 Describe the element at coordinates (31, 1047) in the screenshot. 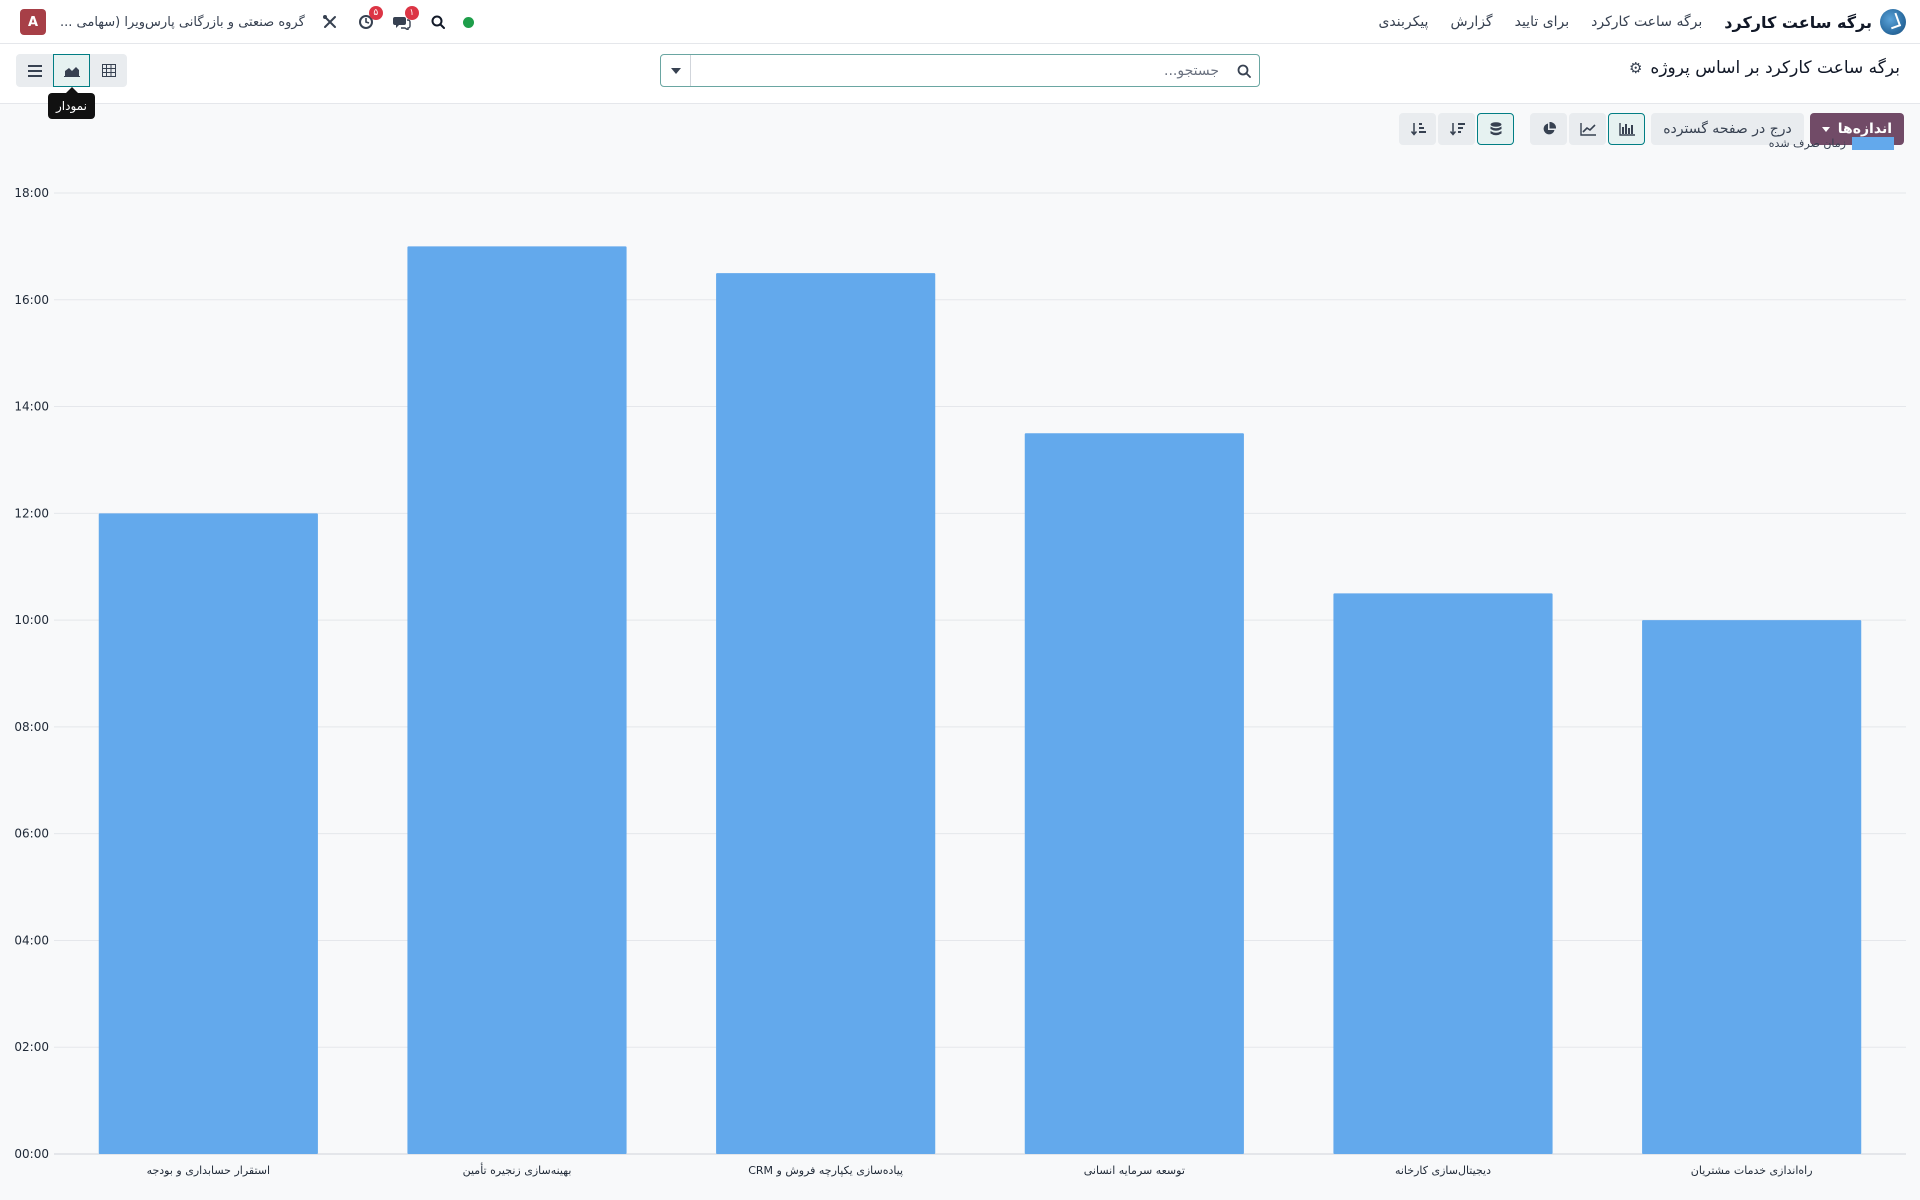

I see `y-tick-label: 02:00` at that location.